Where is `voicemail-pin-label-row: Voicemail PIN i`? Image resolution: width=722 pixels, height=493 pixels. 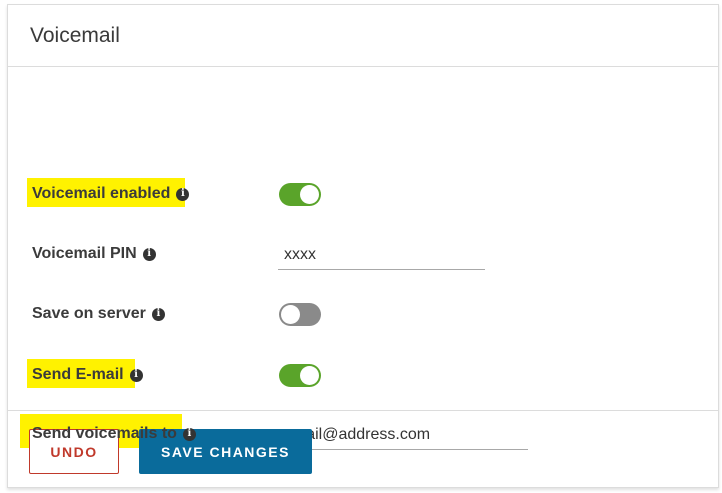 voicemail-pin-label-row: Voicemail PIN i is located at coordinates (94, 254).